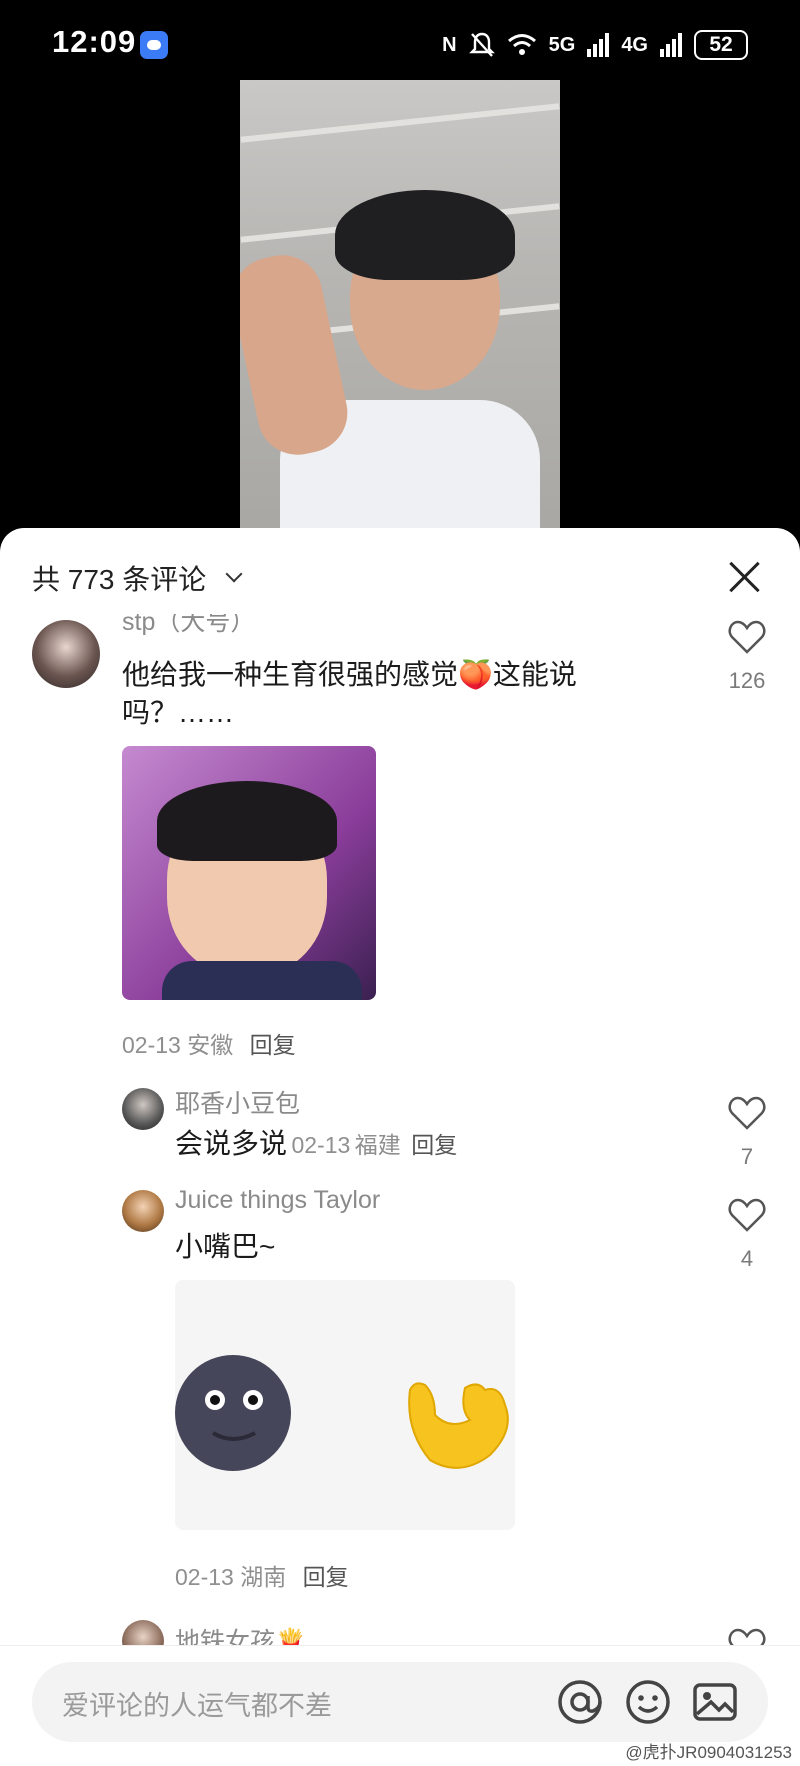  Describe the element at coordinates (521, 44) in the screenshot. I see `wifi-icon` at that location.